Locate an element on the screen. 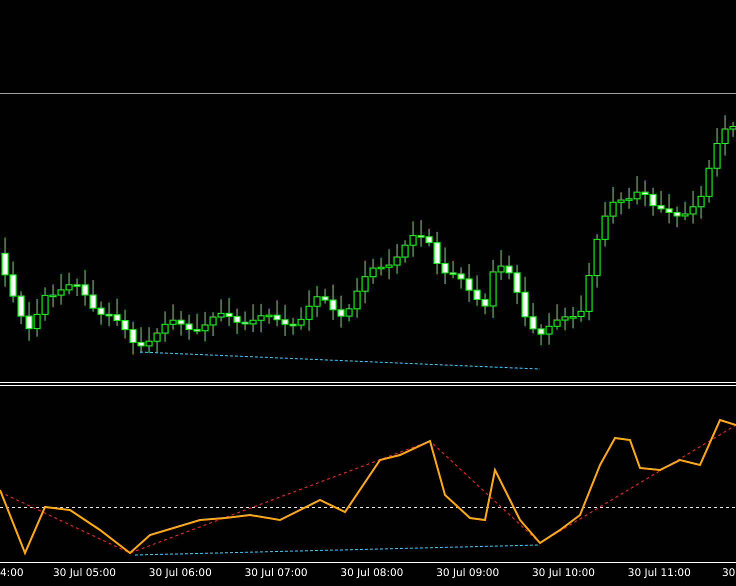 This screenshot has height=586, width=736. time-label: 30 Jul 07:00 is located at coordinates (276, 573).